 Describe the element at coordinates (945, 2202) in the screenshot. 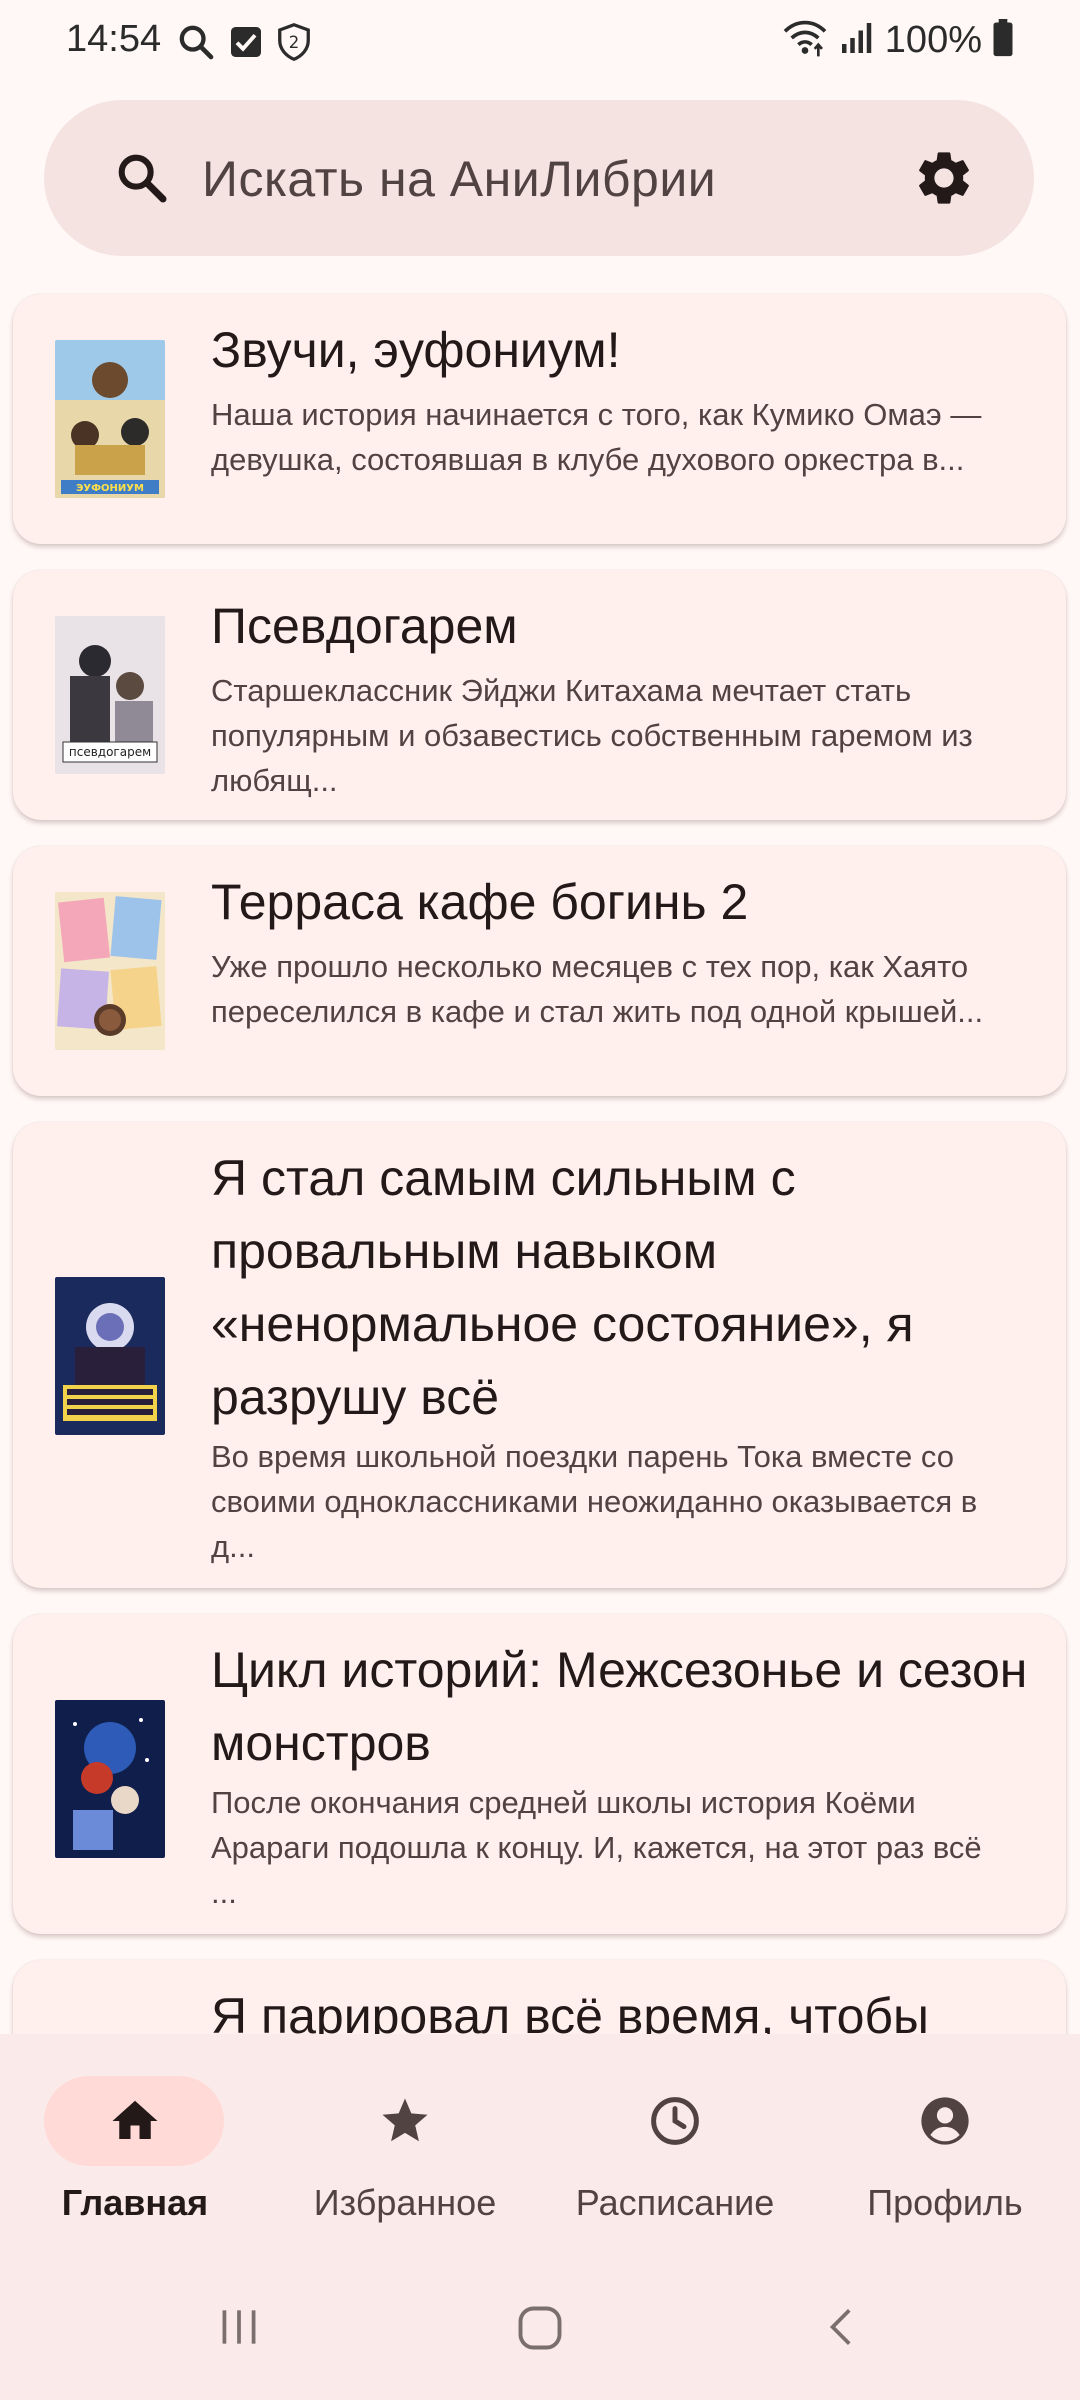

I see `nav-label: Профиль` at that location.